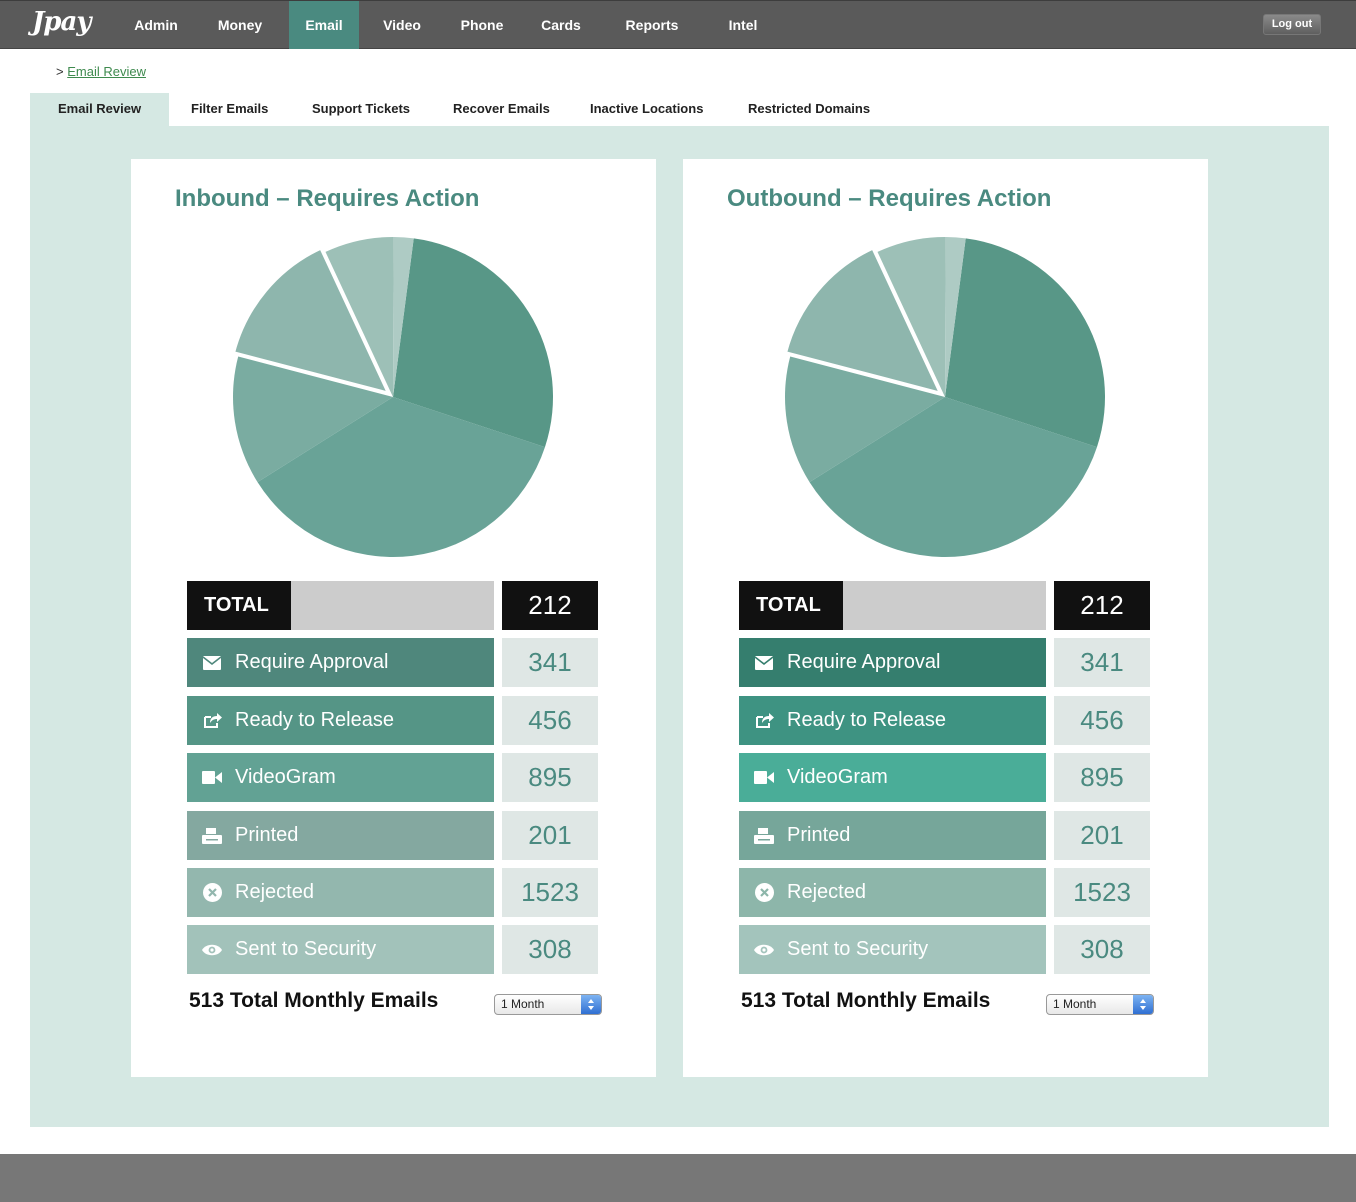 This screenshot has height=1202, width=1356. What do you see at coordinates (652, 25) in the screenshot?
I see `nav-reports: Reports` at bounding box center [652, 25].